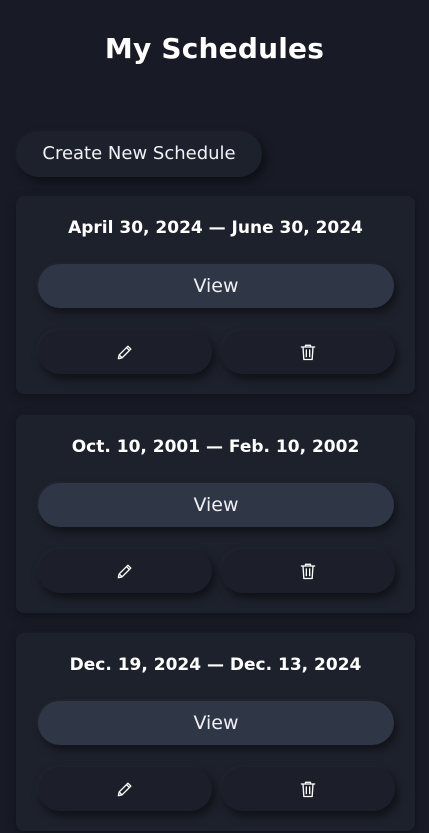 The width and height of the screenshot is (429, 833). Describe the element at coordinates (214, 48) in the screenshot. I see `page-title: My Schedules` at that location.